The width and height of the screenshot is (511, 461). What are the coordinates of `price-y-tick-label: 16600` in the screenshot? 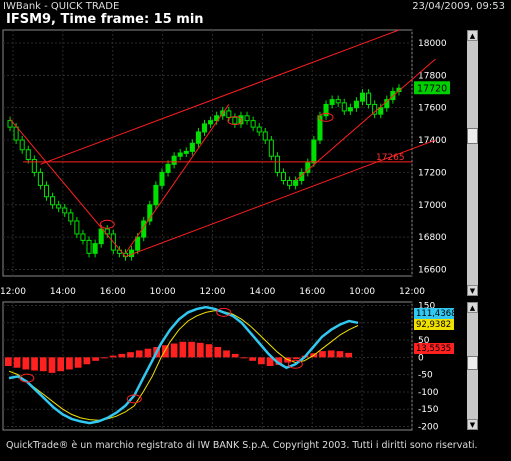 It's located at (432, 271).